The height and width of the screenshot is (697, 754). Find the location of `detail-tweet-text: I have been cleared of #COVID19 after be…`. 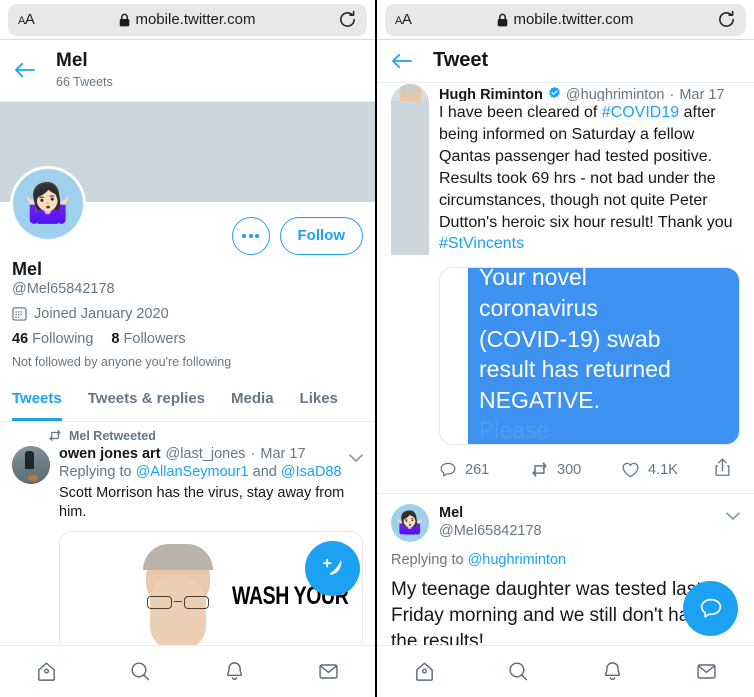

detail-tweet-text: I have been cleared of #COVID19 after be… is located at coordinates (589, 178).